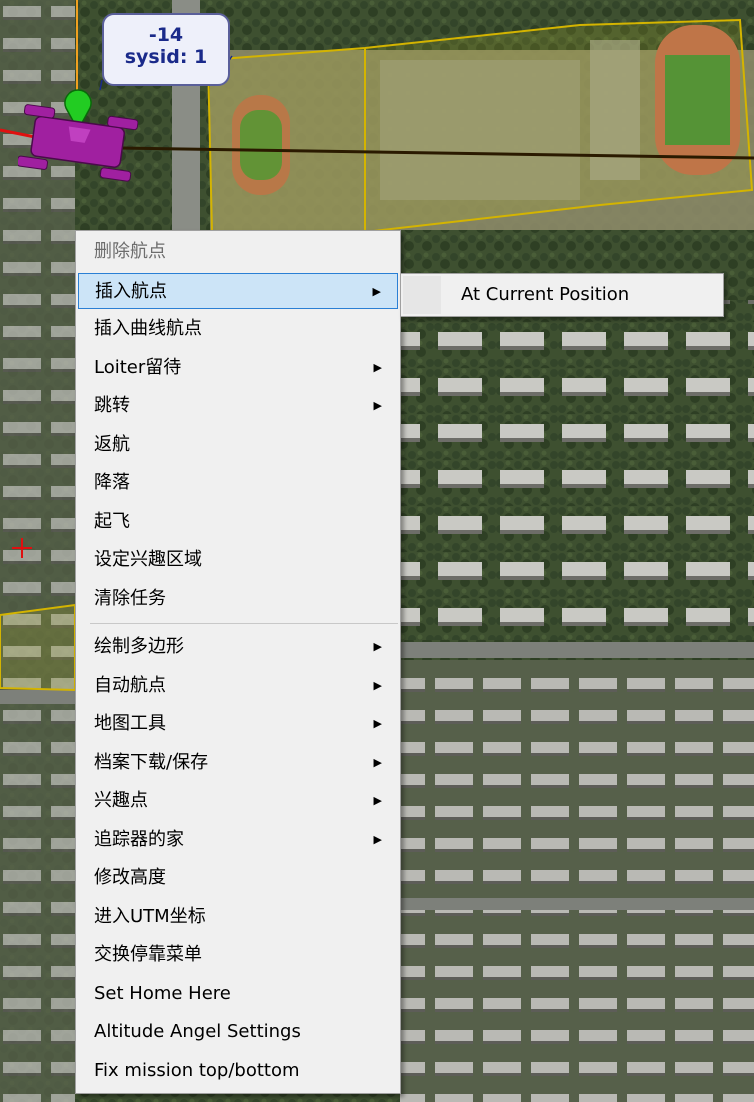  Describe the element at coordinates (112, 444) in the screenshot. I see `menu-item-label: 返航` at that location.